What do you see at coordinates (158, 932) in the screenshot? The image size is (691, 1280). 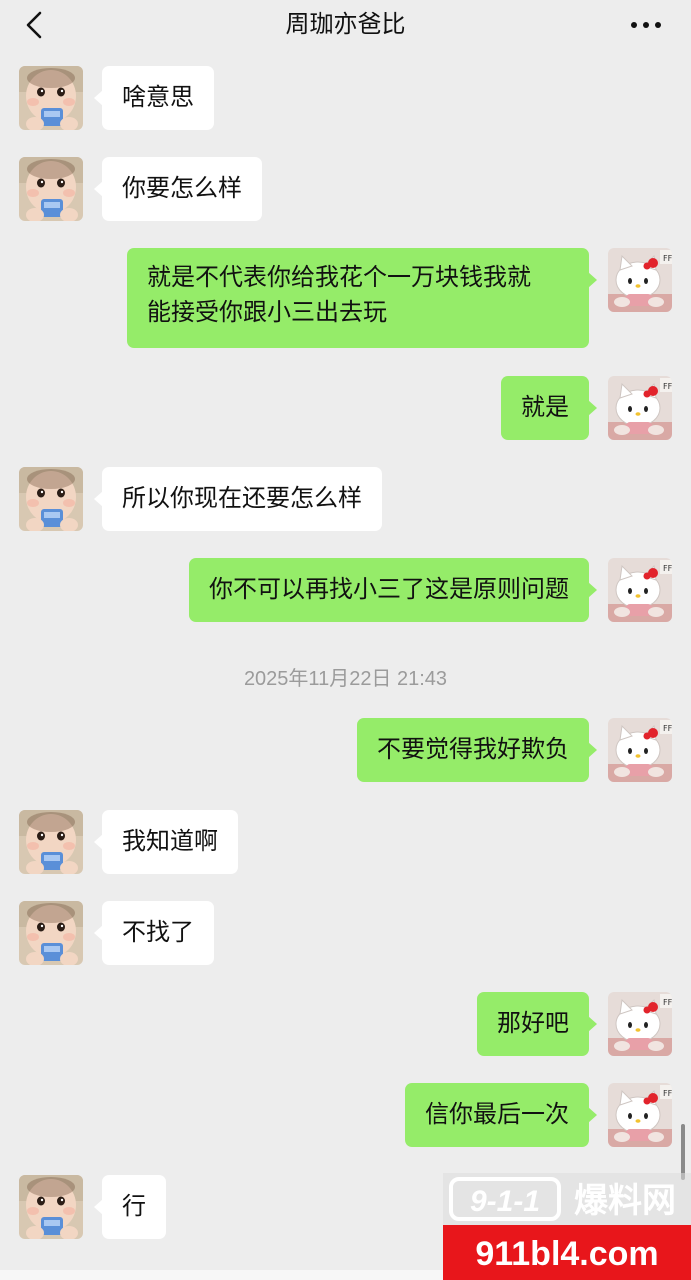 I see `message-text: 不找了` at bounding box center [158, 932].